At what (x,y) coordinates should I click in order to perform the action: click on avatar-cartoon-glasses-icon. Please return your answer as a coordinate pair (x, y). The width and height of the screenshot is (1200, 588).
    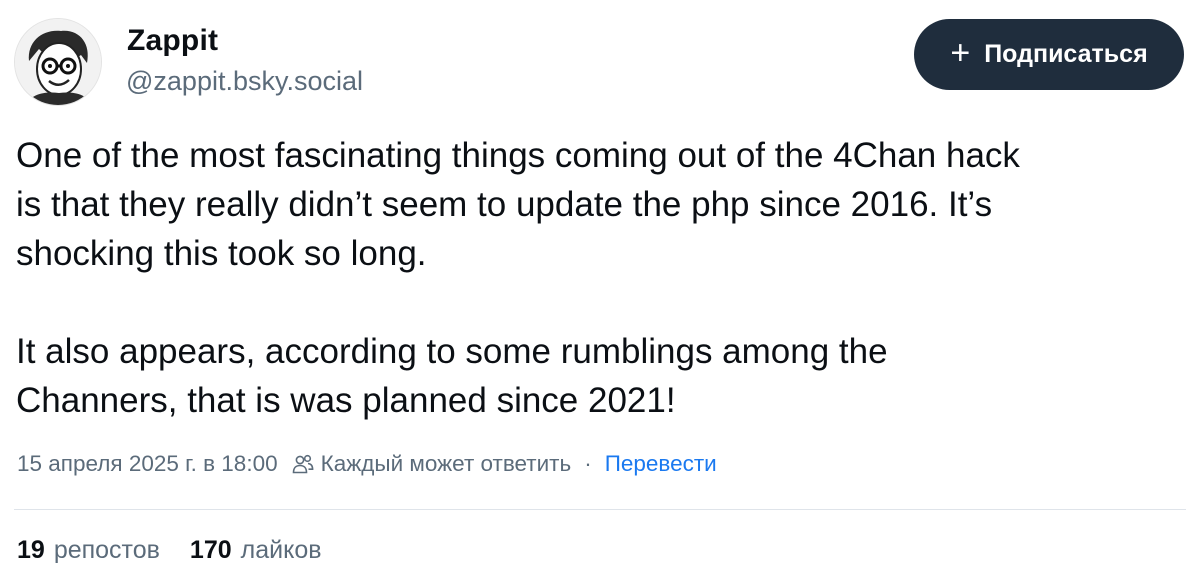
    Looking at the image, I should click on (58, 62).